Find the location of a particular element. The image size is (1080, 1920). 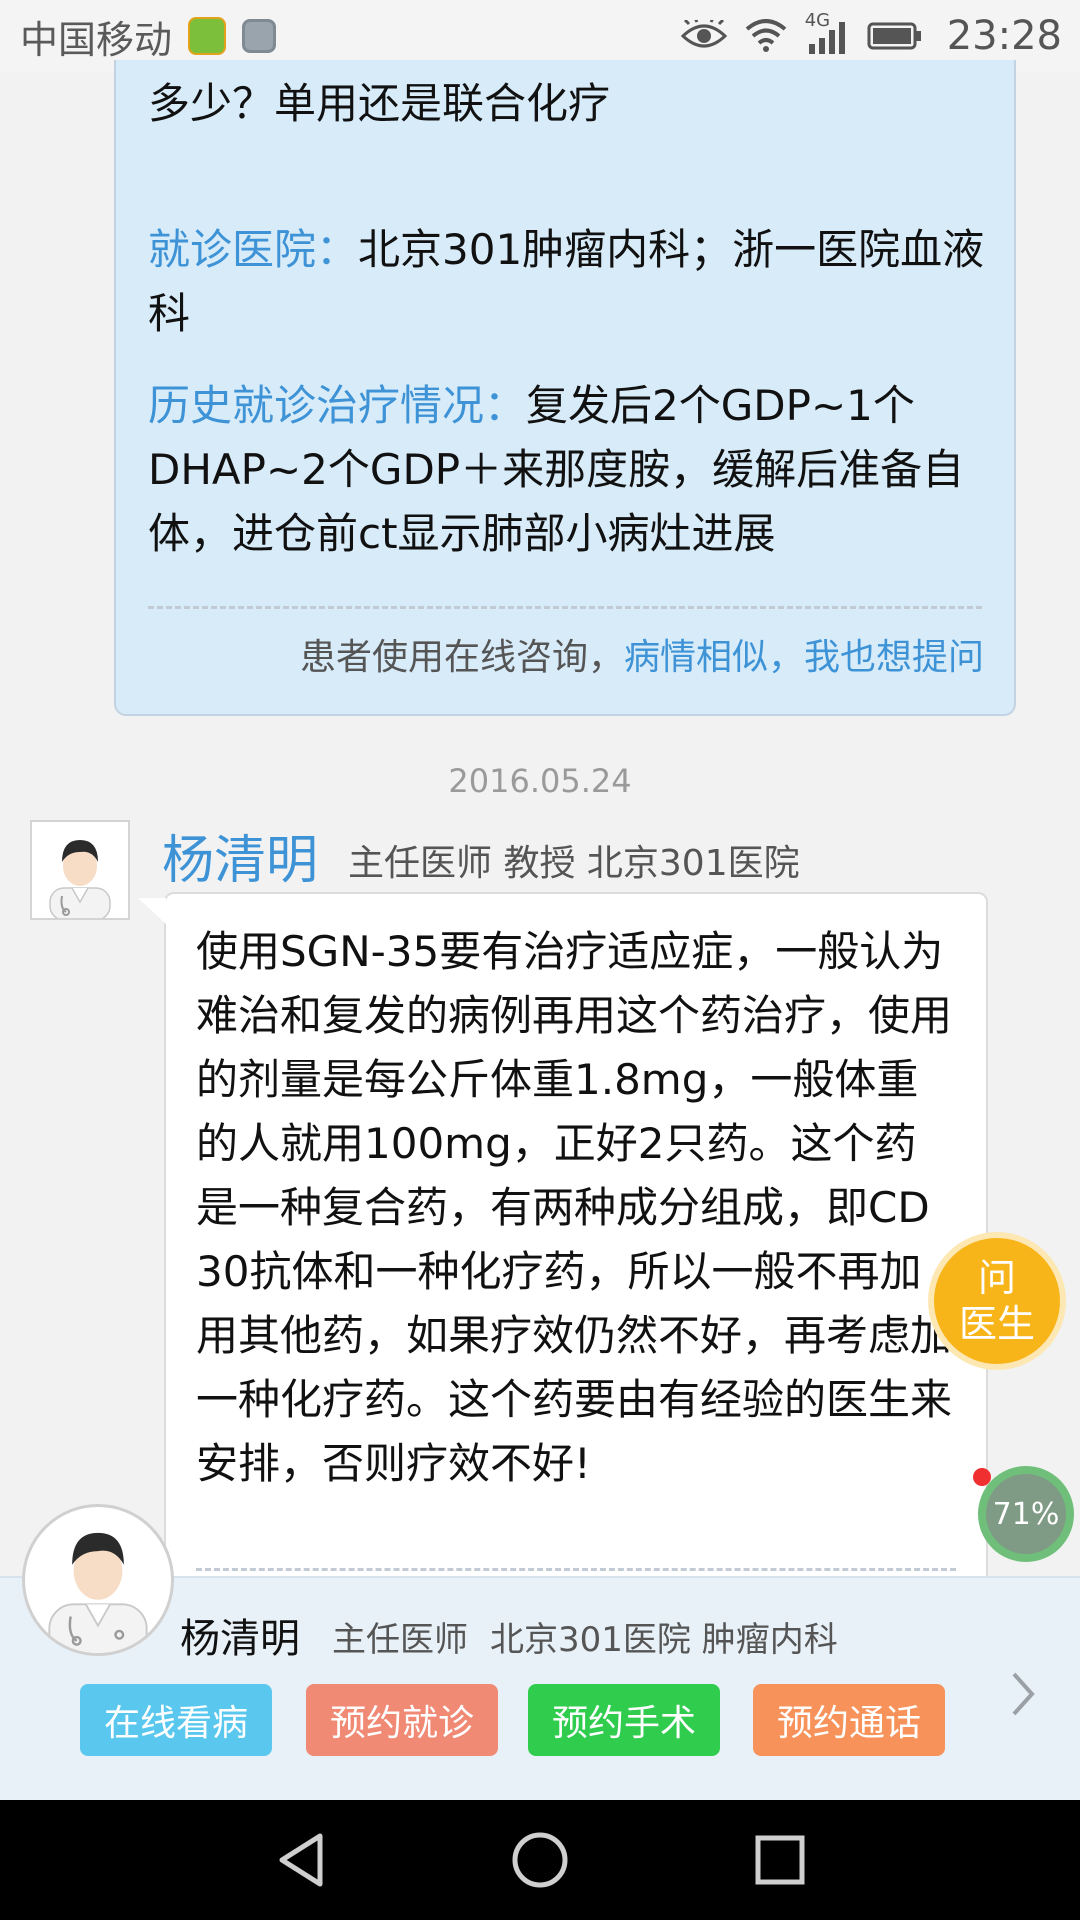

ask-label-line2: 医生 is located at coordinates (996, 1324).